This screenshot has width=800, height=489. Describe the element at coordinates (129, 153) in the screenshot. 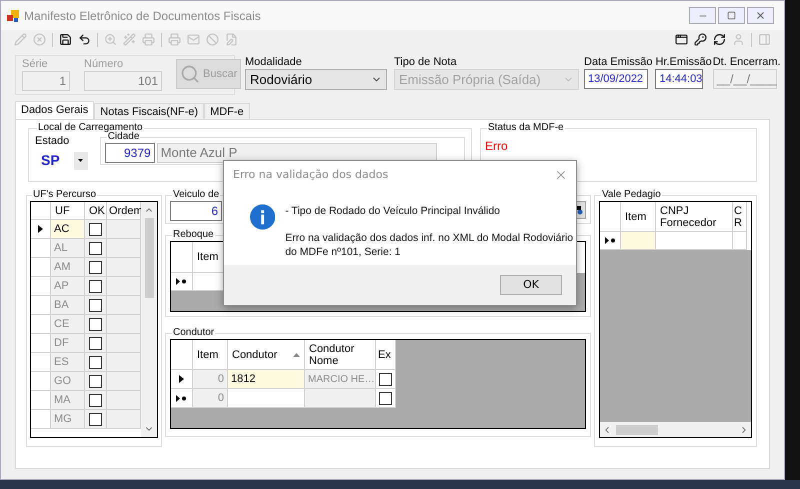

I see `cidade-code-field: 9379` at that location.